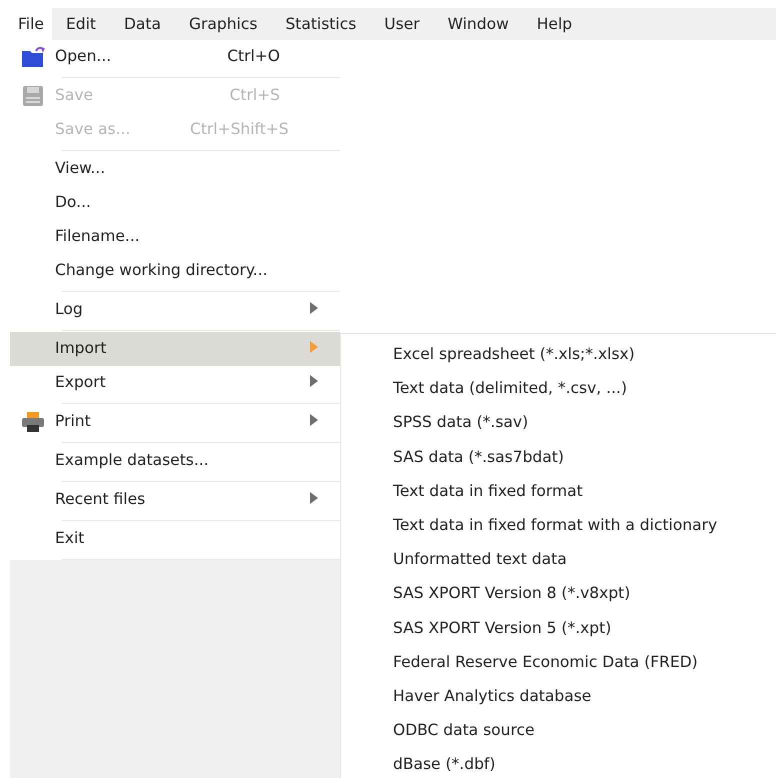 The height and width of the screenshot is (778, 776). Describe the element at coordinates (175, 422) in the screenshot. I see `menu-item: Print` at that location.